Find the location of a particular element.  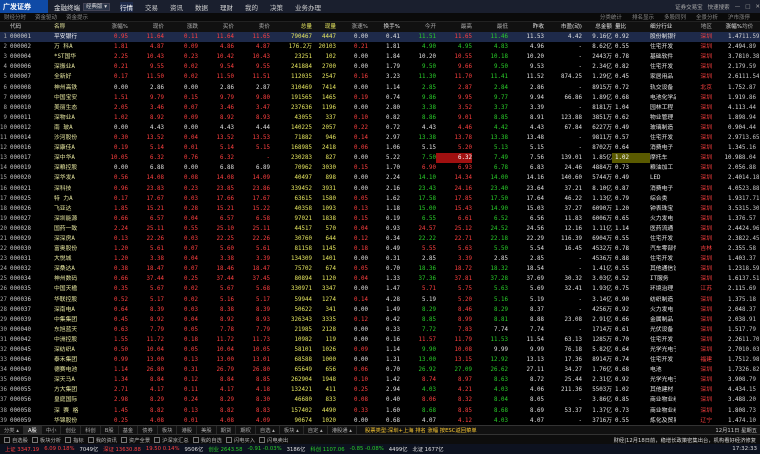

multi-stock-button: 多股同列 is located at coordinates (675, 17).